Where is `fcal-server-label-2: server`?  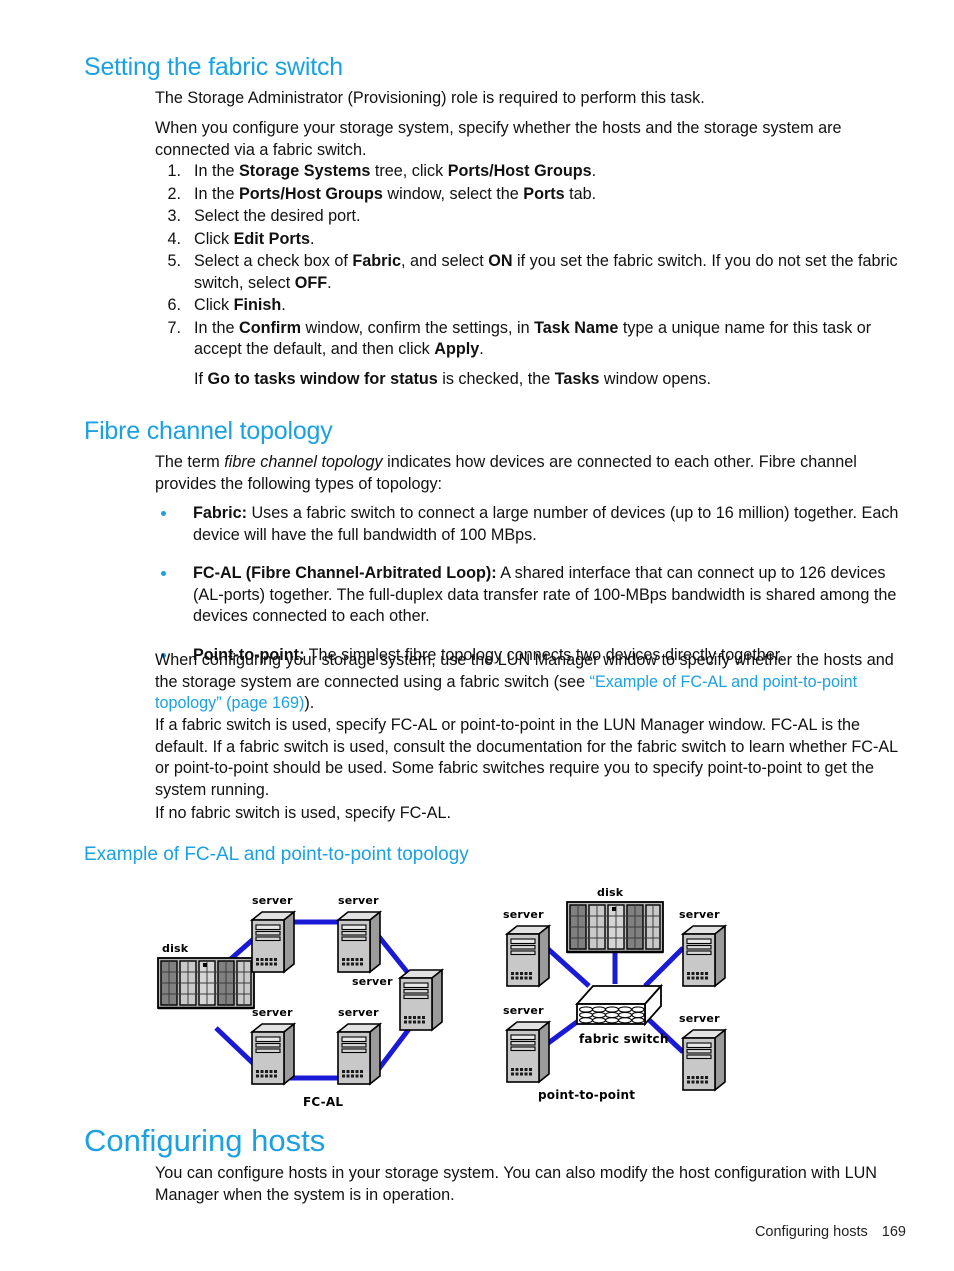
fcal-server-label-2: server is located at coordinates (358, 900).